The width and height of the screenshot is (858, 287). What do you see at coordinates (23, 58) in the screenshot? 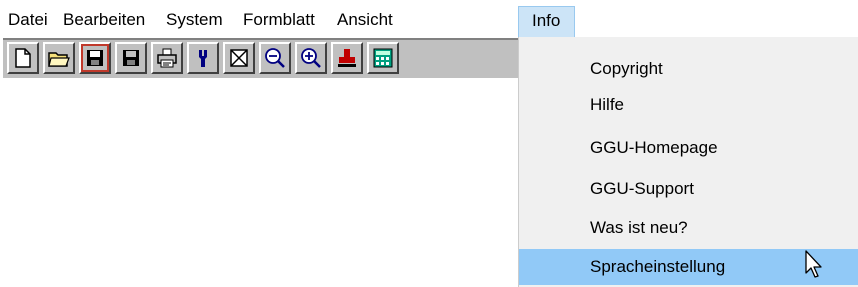
I see `new-button` at bounding box center [23, 58].